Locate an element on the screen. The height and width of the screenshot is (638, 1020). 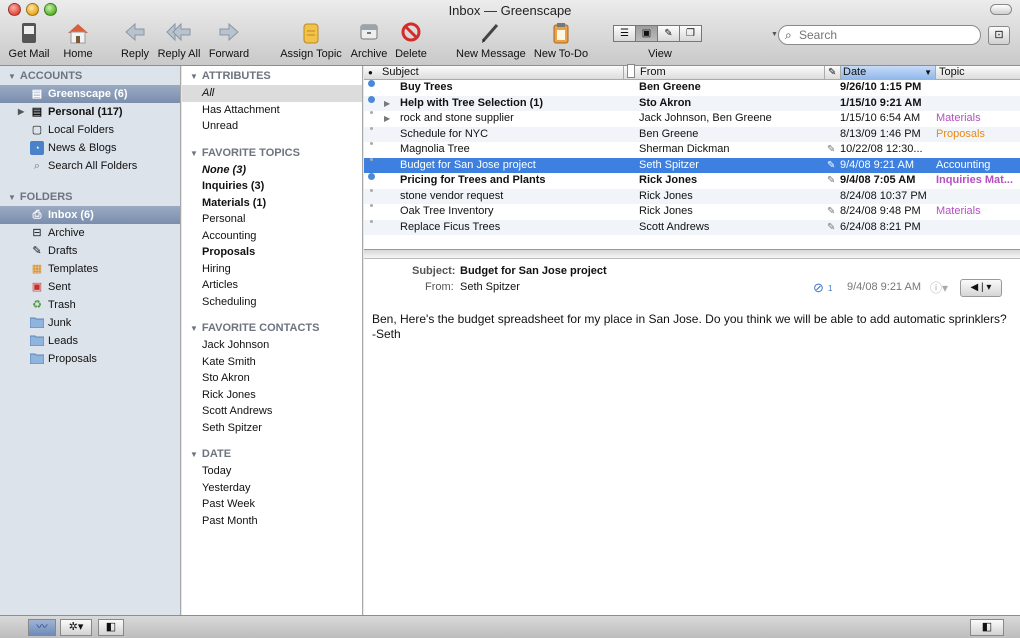
from-status-column-header is located at coordinates (629, 72).